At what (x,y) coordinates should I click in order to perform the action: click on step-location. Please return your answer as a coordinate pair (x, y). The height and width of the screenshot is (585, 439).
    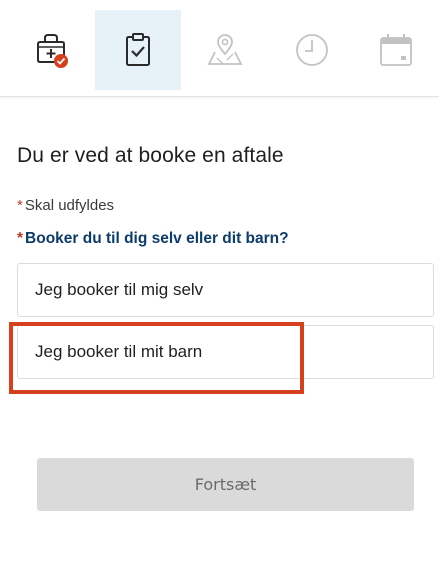
    Looking at the image, I should click on (225, 50).